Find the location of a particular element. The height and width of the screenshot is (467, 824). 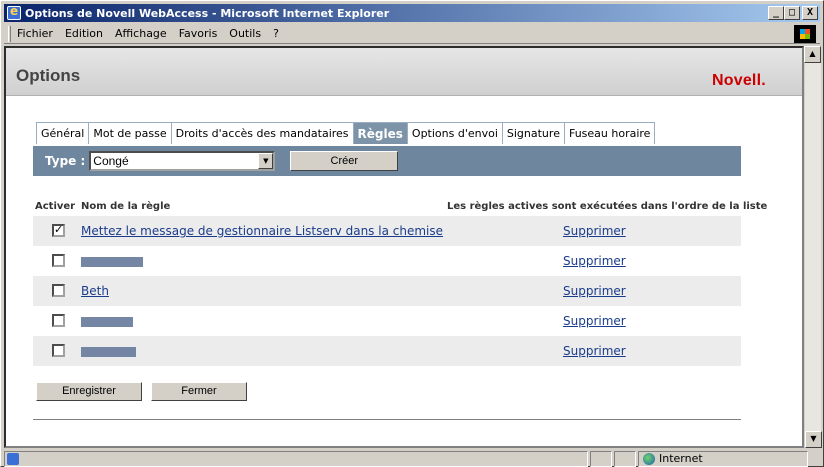

windows-logo-icon is located at coordinates (805, 34).